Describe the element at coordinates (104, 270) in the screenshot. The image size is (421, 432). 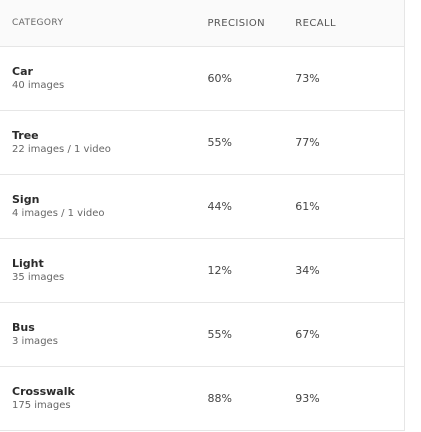
I see `category-cell: Light 35 images` at that location.